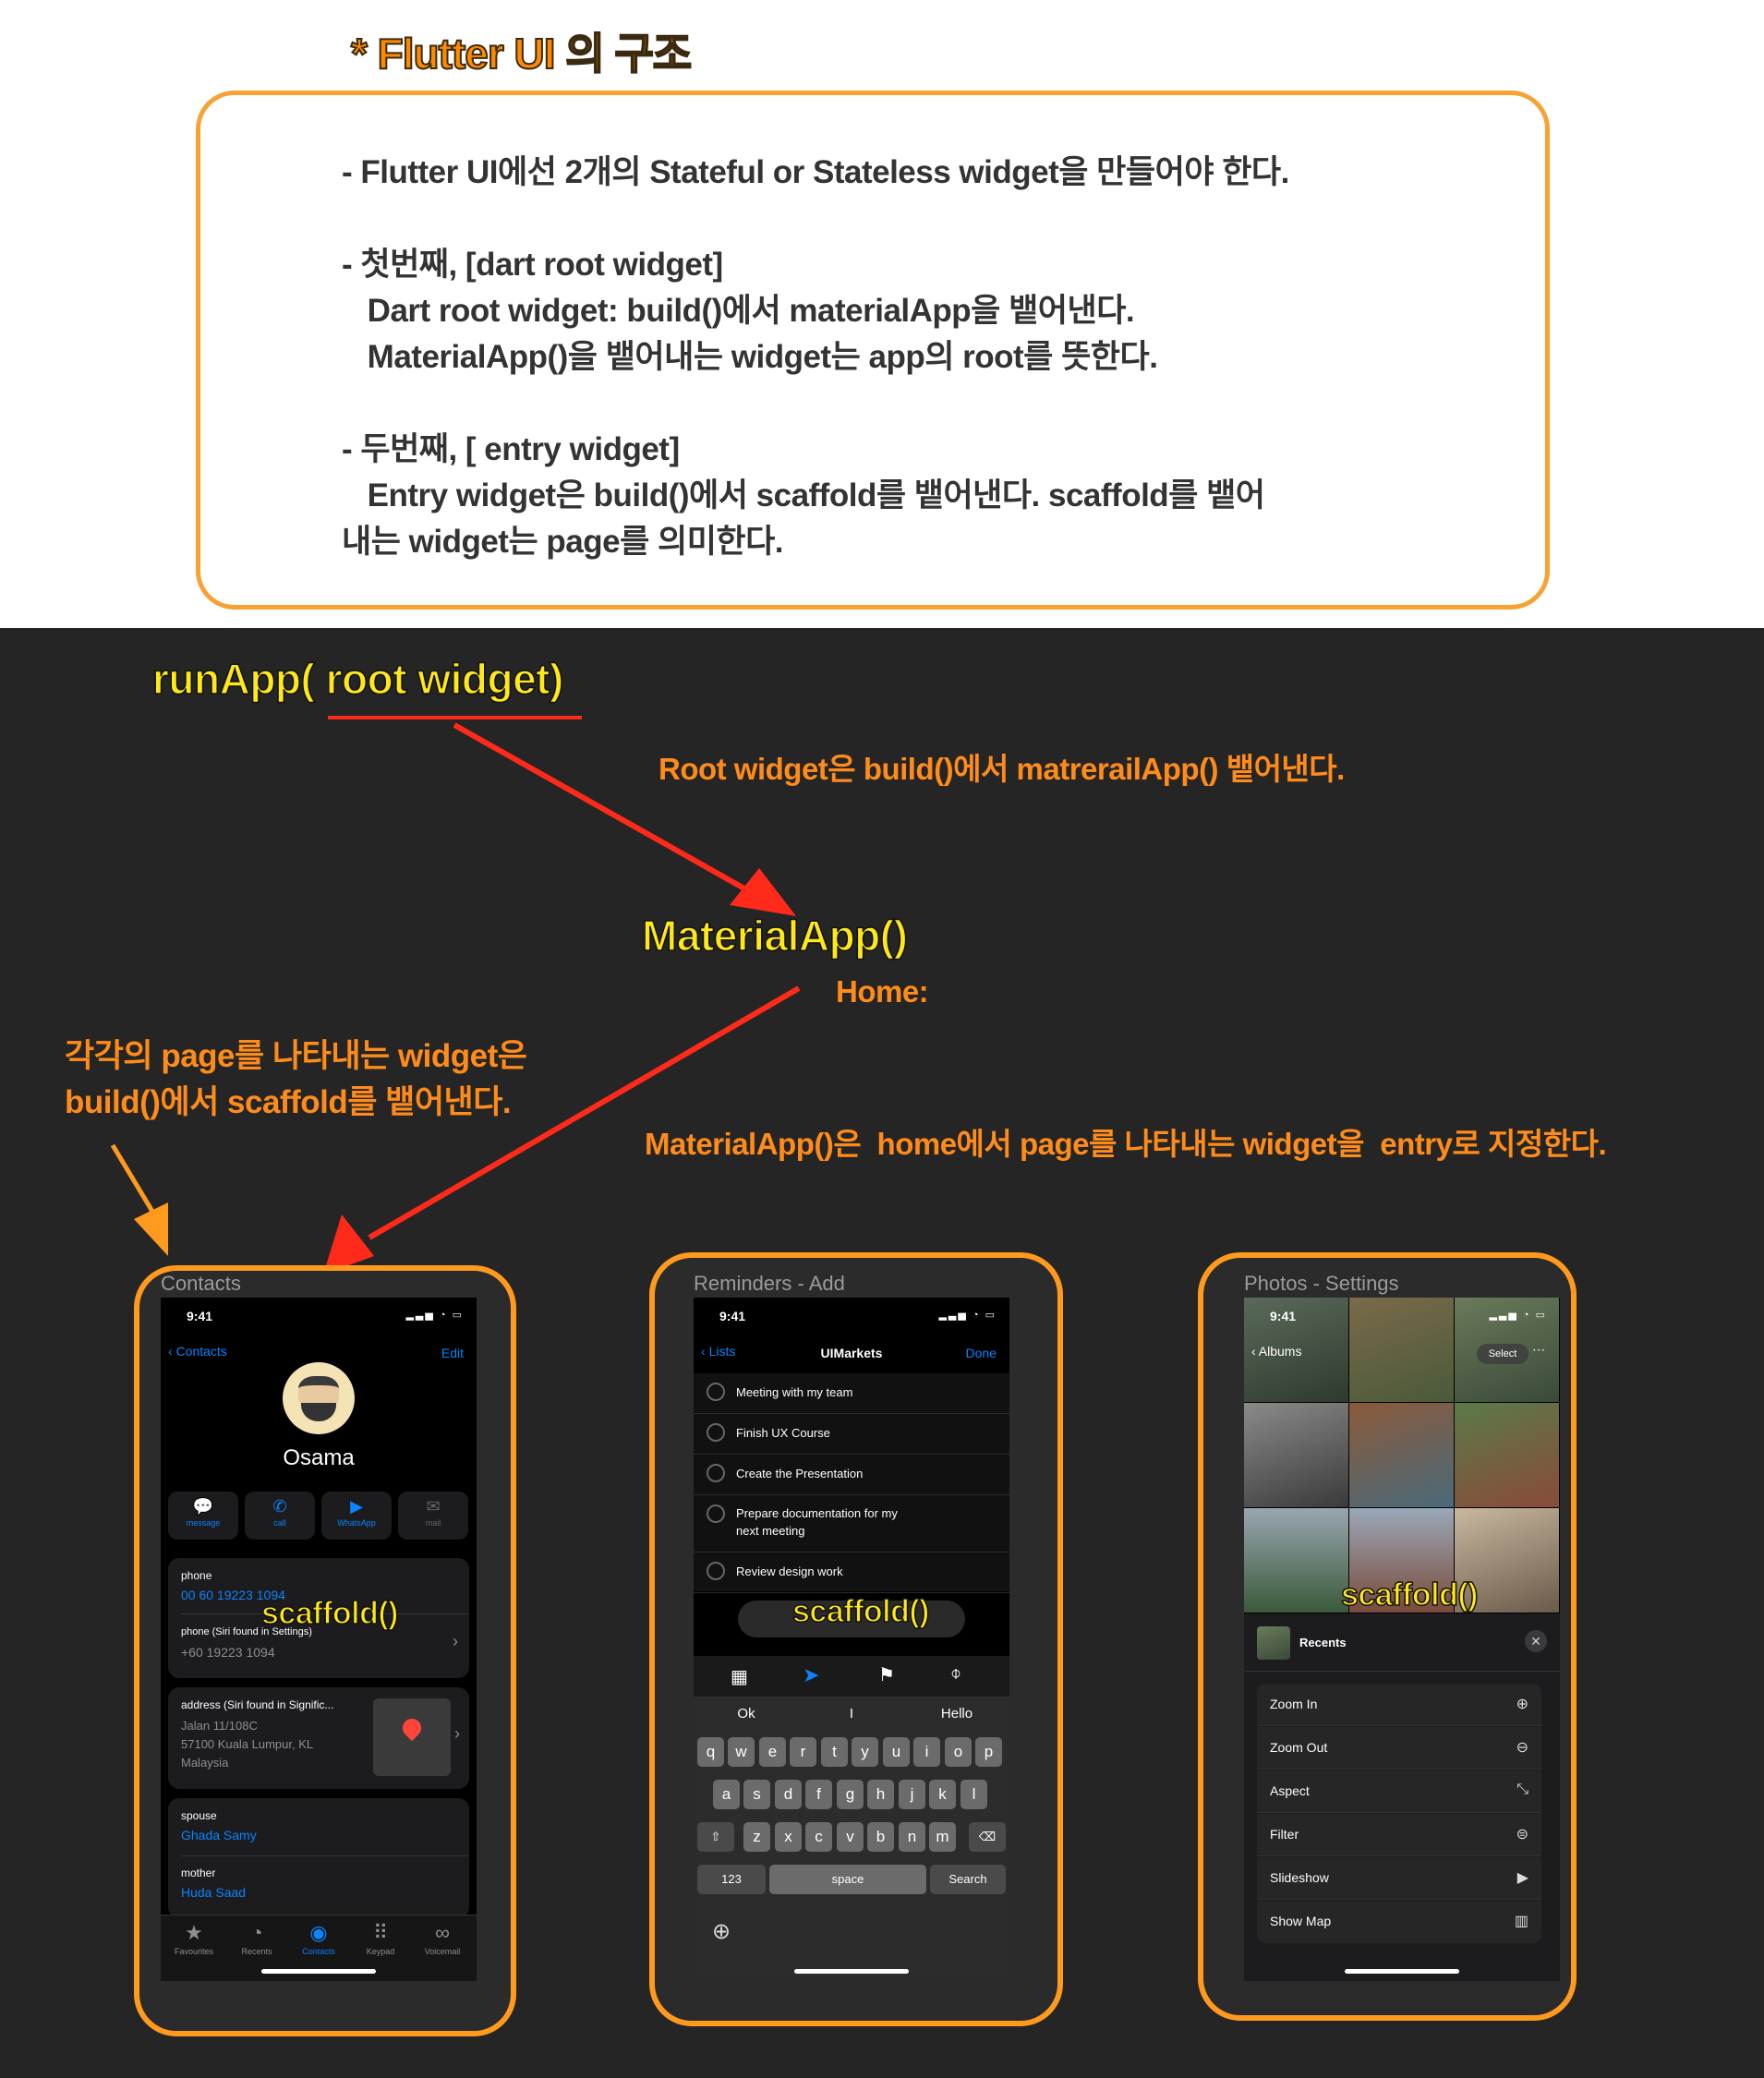 This screenshot has width=1764, height=2078. I want to click on menu-item-slideshow: Slideshow ▶, so click(1399, 1878).